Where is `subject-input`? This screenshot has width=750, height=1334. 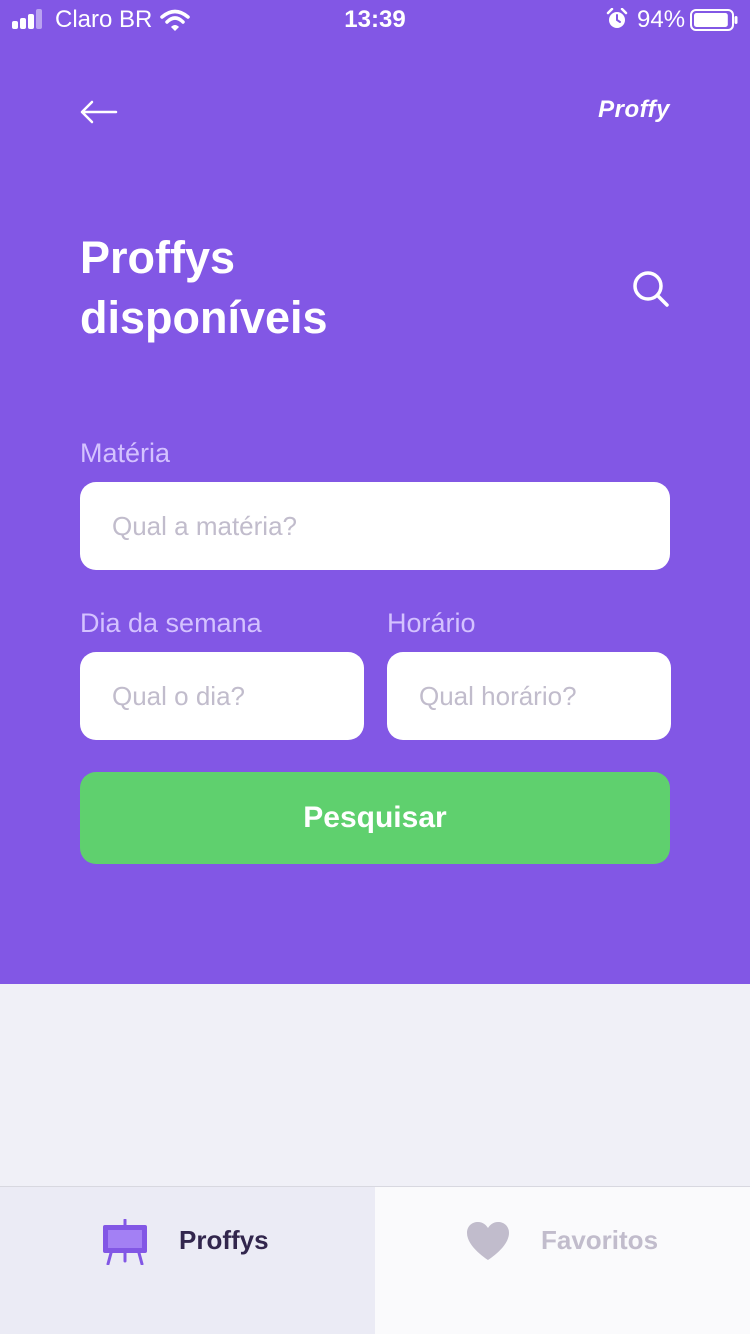
subject-input is located at coordinates (375, 526).